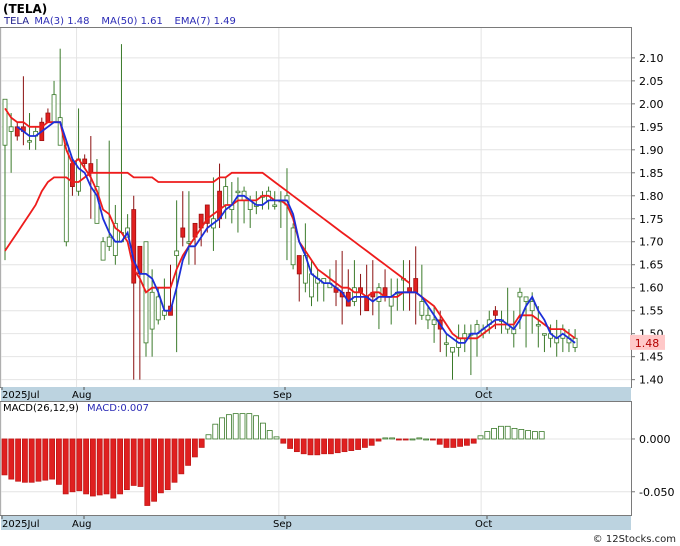 Image resolution: width=680 pixels, height=546 pixels. I want to click on ticker-title: (TELA), so click(25, 9).